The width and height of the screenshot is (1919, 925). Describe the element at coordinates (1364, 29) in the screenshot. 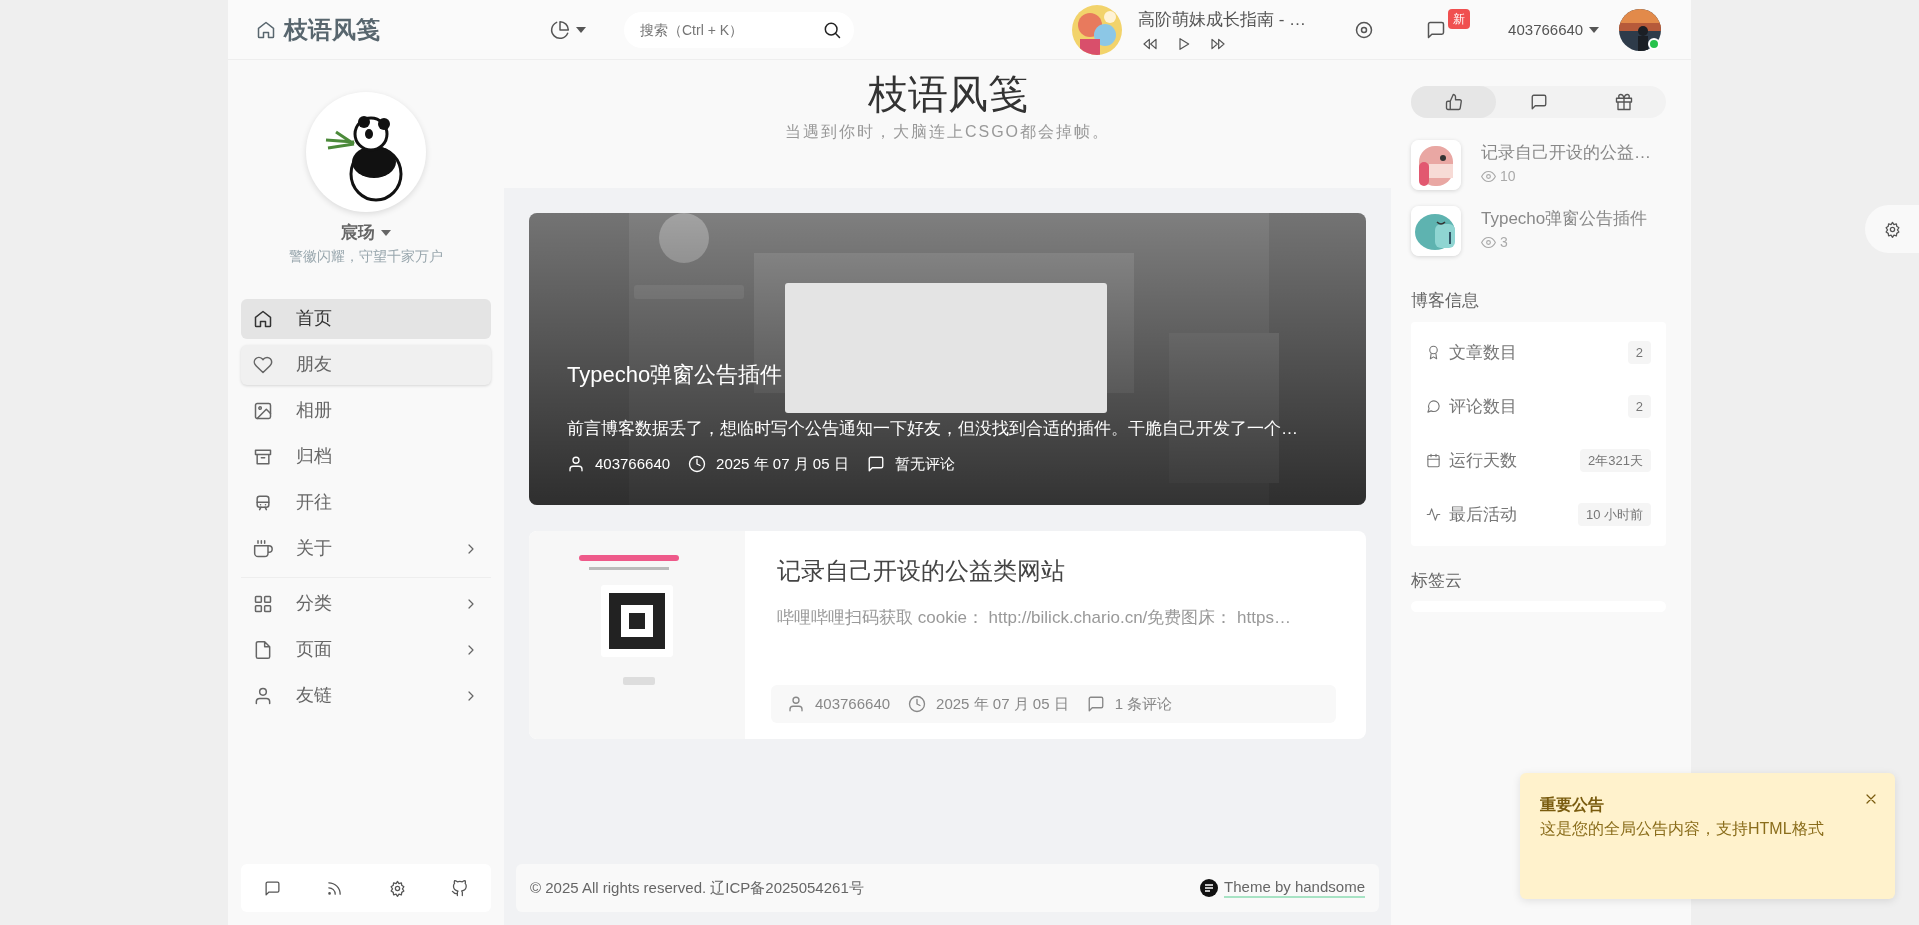

I see `disc-icon` at that location.